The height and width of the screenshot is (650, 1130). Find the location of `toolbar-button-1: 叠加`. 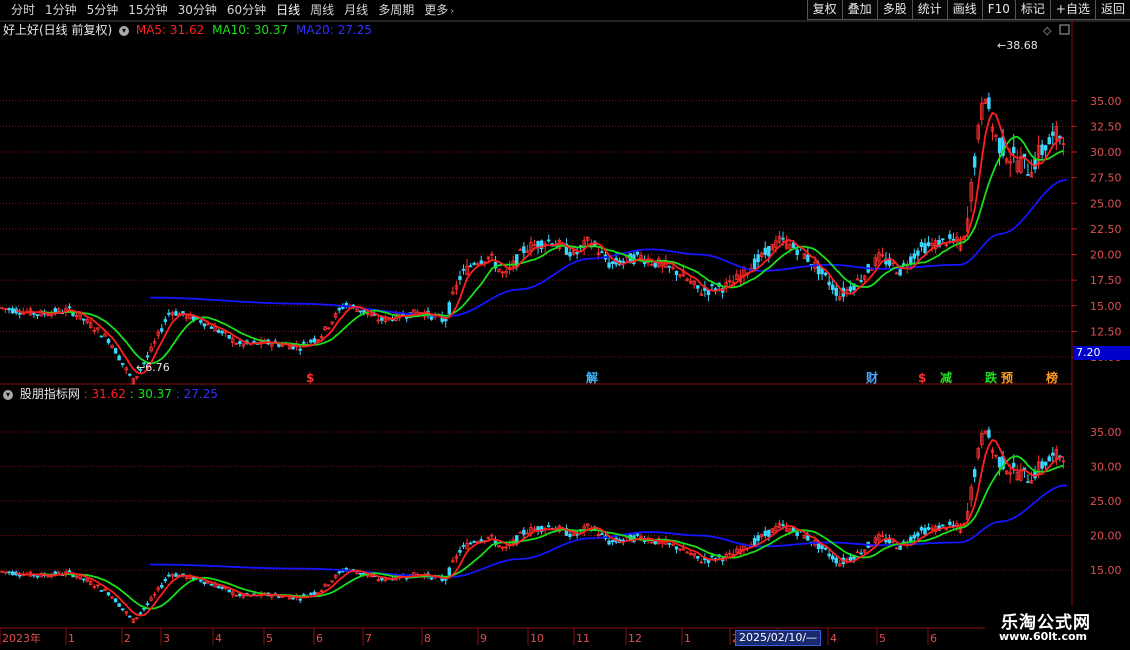

toolbar-button-1: 叠加 is located at coordinates (859, 10).